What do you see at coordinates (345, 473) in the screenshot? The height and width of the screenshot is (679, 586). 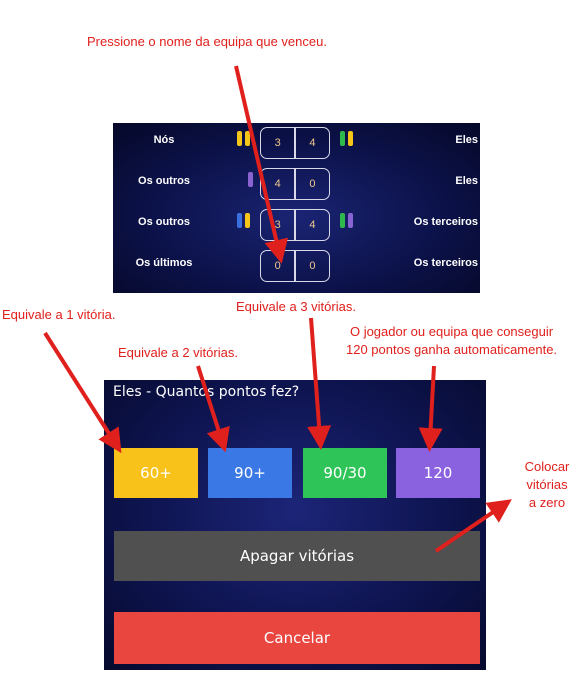 I see `points-90-30-button: 90/30` at bounding box center [345, 473].